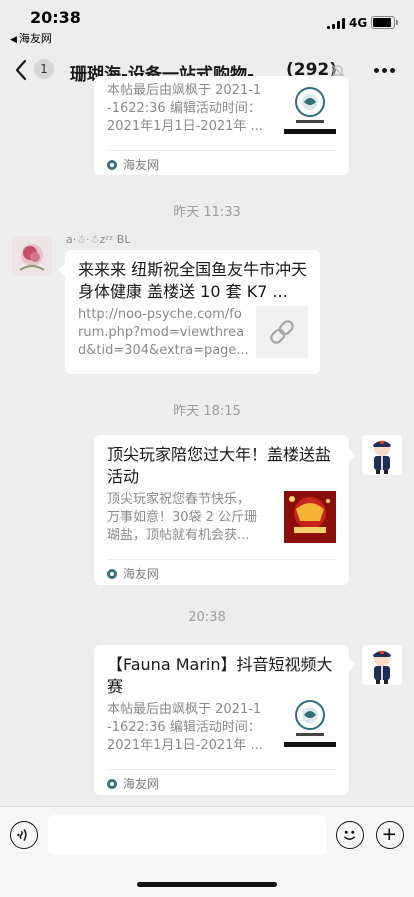 The image size is (414, 897). Describe the element at coordinates (44, 69) in the screenshot. I see `unread-count-badge: 1` at that location.